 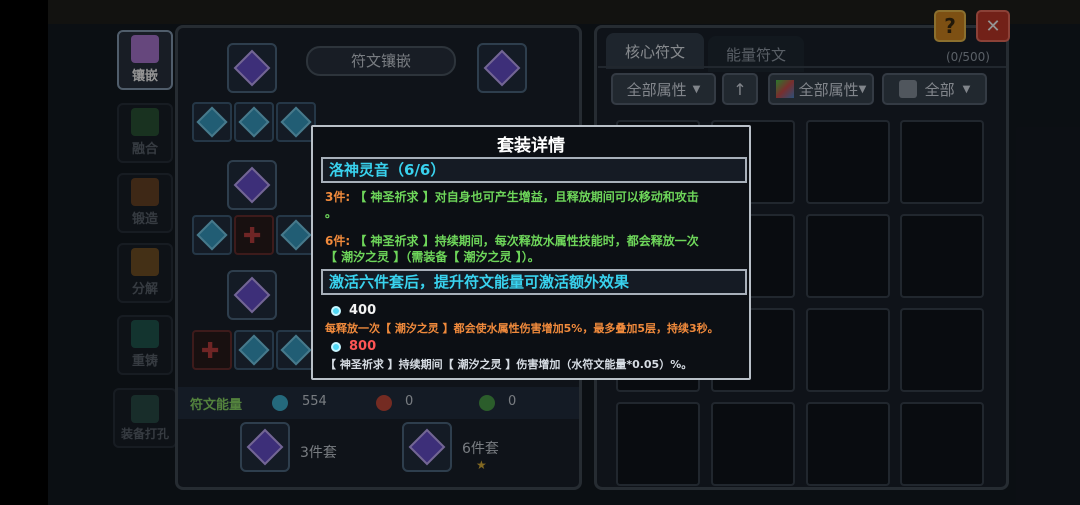 What do you see at coordinates (534, 282) in the screenshot?
I see `extra-effect-header: 激活六件套后，提升符文能量可激活额外效果` at bounding box center [534, 282].